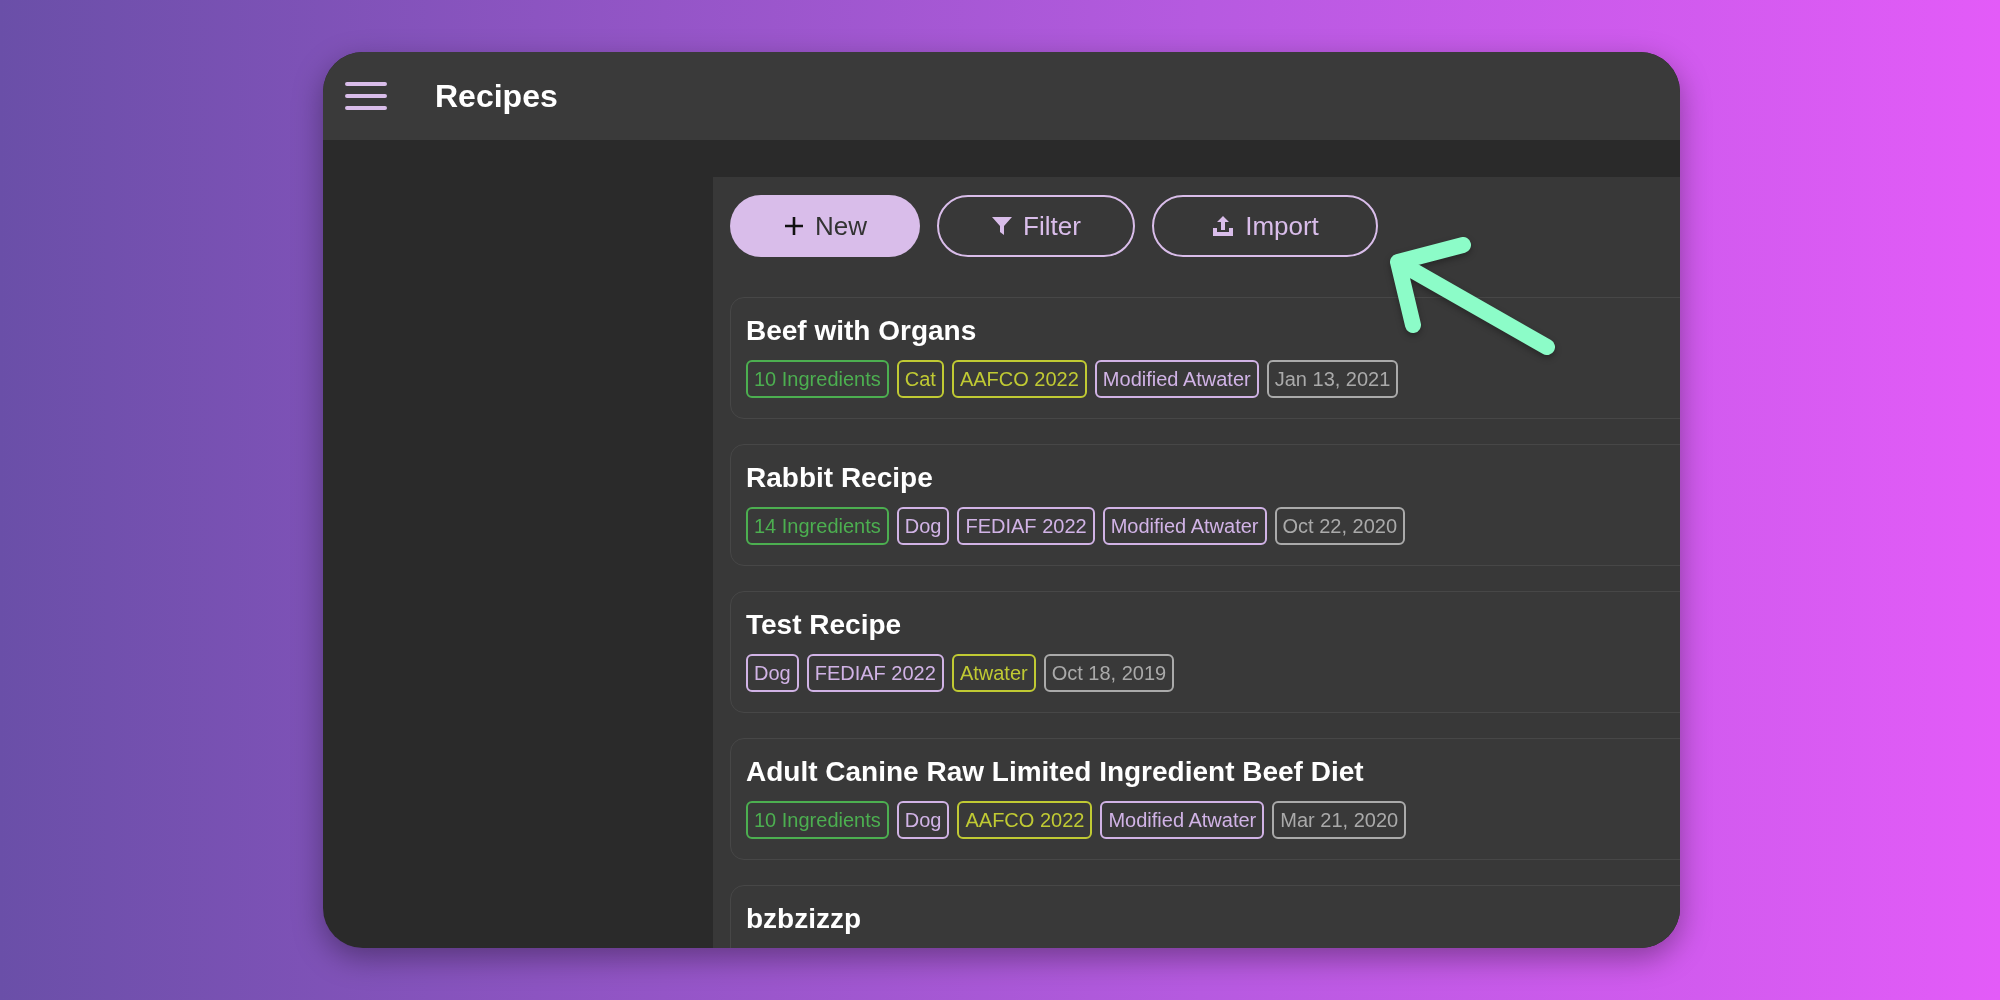 Image resolution: width=2000 pixels, height=1000 pixels. What do you see at coordinates (993, 673) in the screenshot?
I see `tag: Atwater` at bounding box center [993, 673].